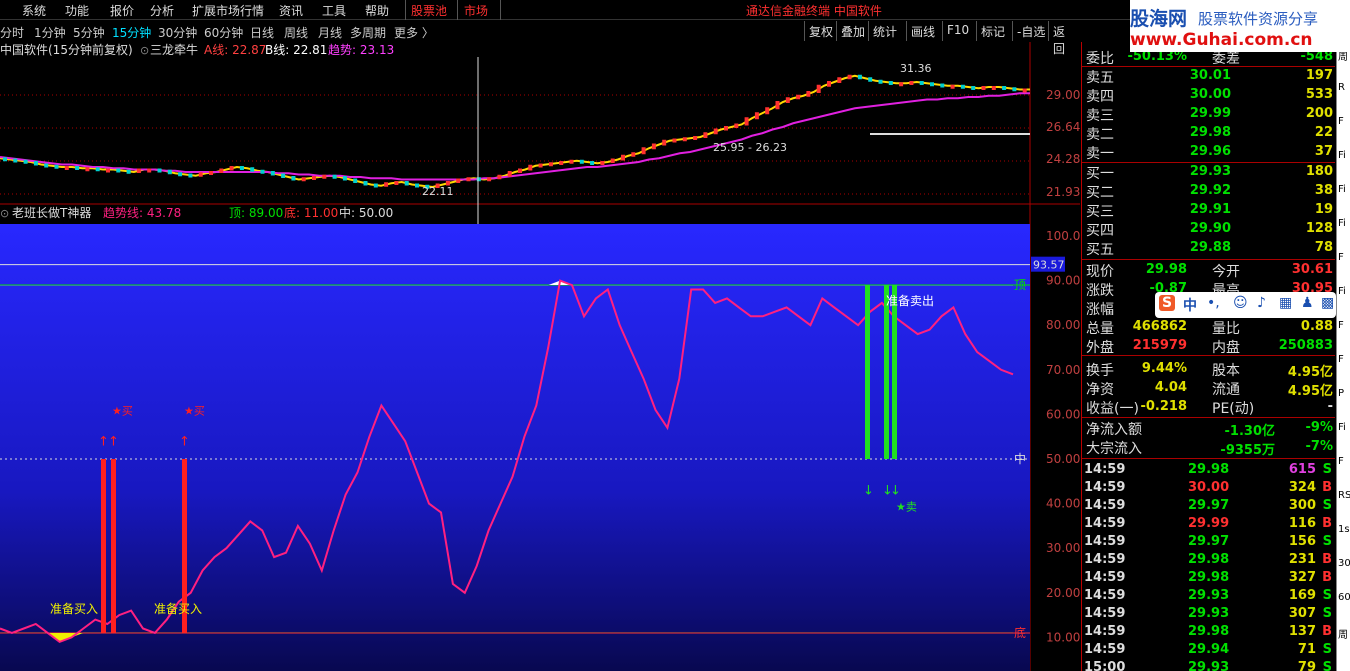 The height and width of the screenshot is (671, 1350). What do you see at coordinates (1213, 303) in the screenshot?
I see `punct-icon: •,` at bounding box center [1213, 303].